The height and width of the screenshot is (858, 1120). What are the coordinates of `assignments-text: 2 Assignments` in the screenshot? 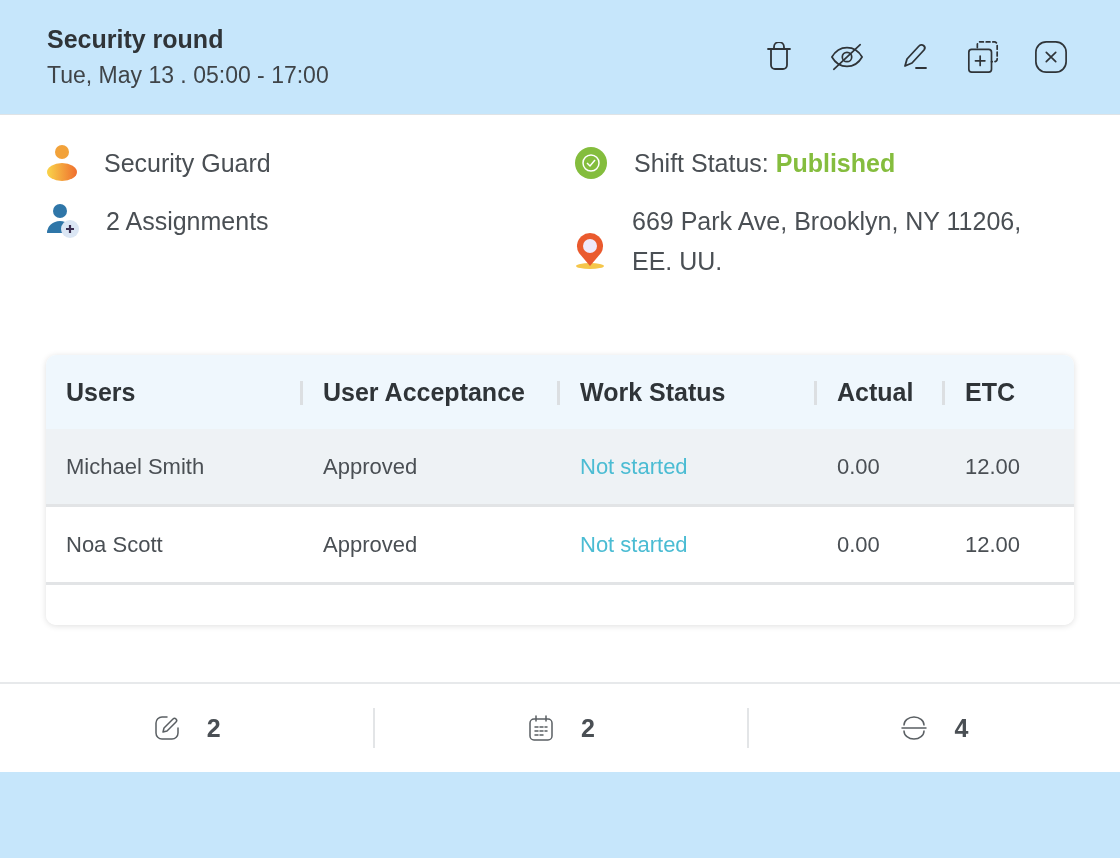 It's located at (187, 221).